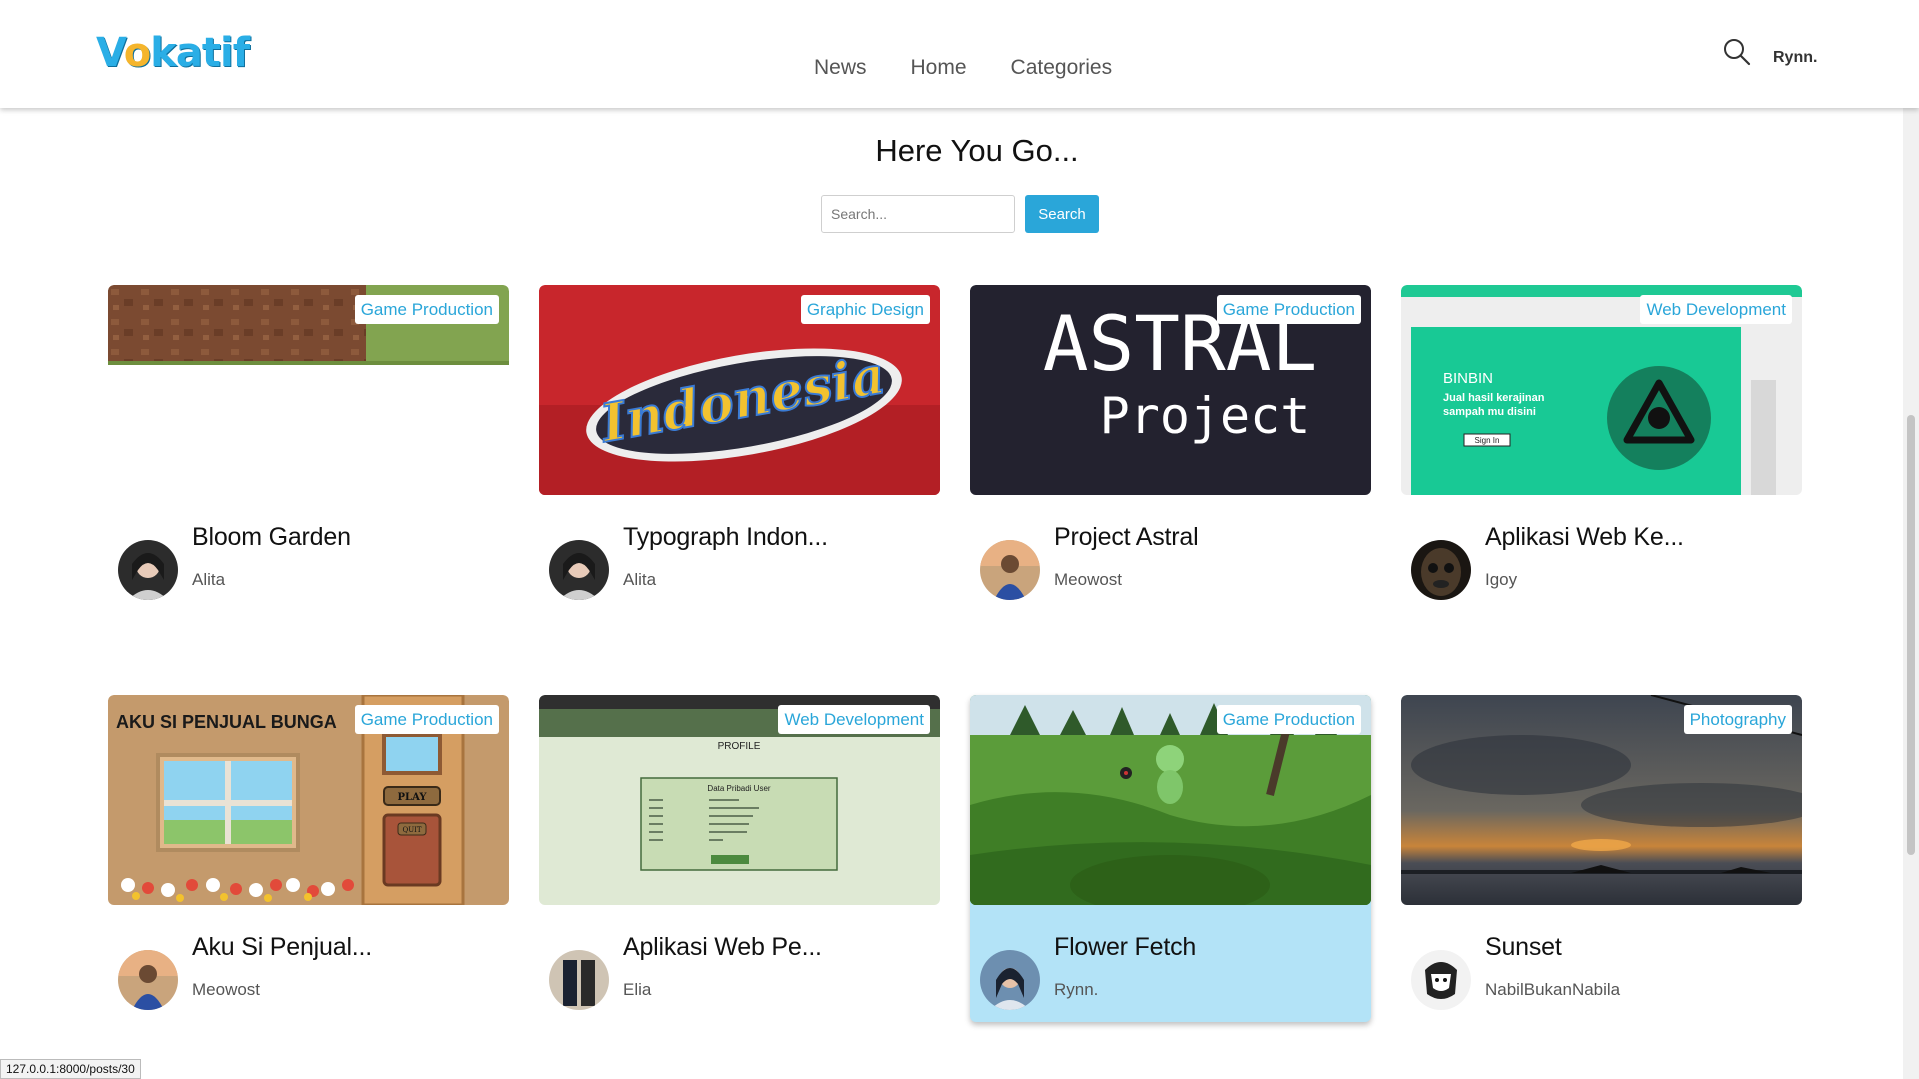  Describe the element at coordinates (1487, 440) in the screenshot. I see `binbin-signin: Sign In` at that location.